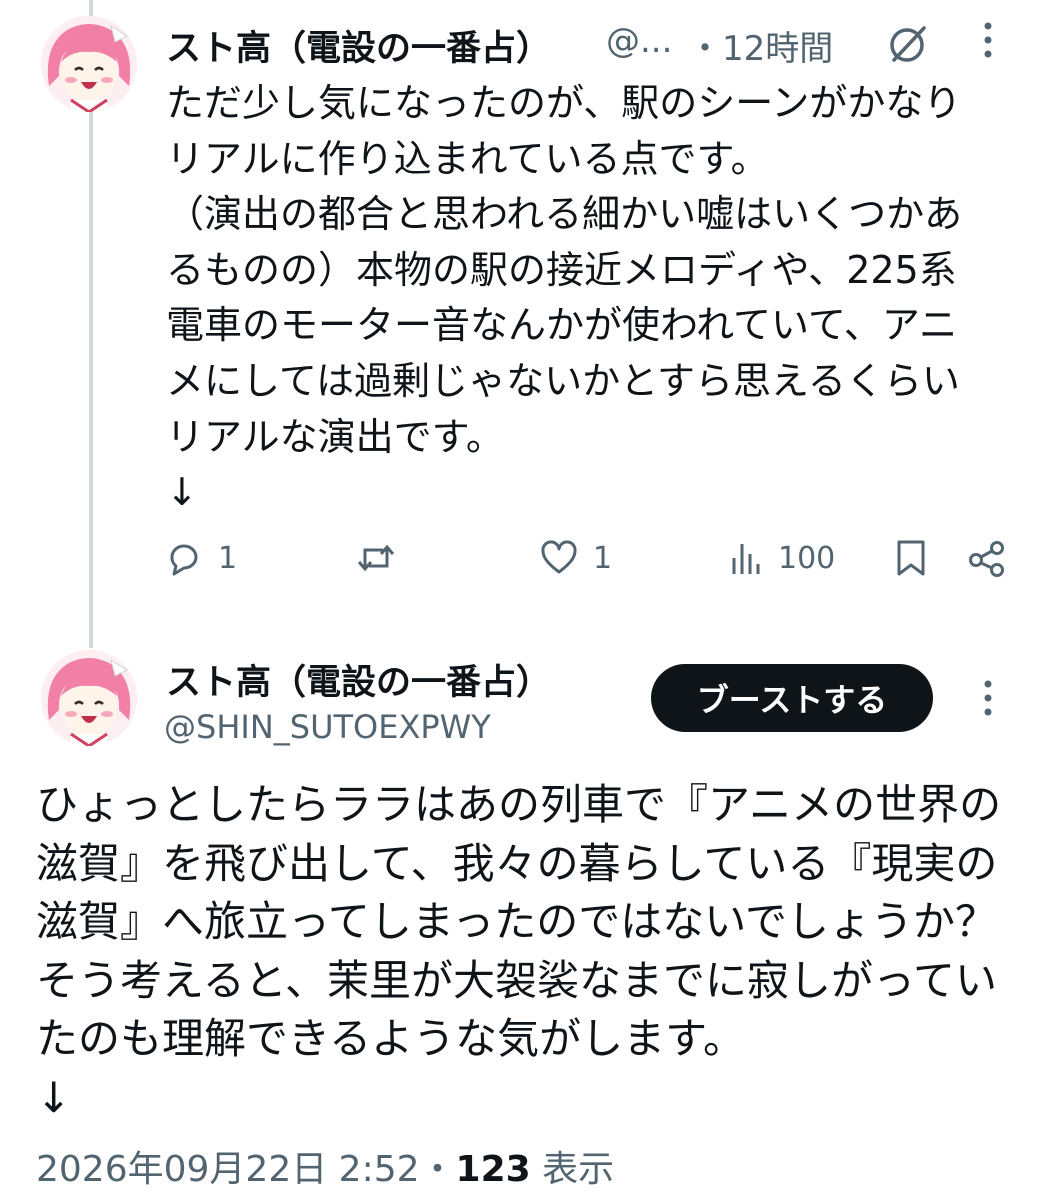 This screenshot has width=1044, height=1200. What do you see at coordinates (559, 557) in the screenshot?
I see `like-icon` at bounding box center [559, 557].